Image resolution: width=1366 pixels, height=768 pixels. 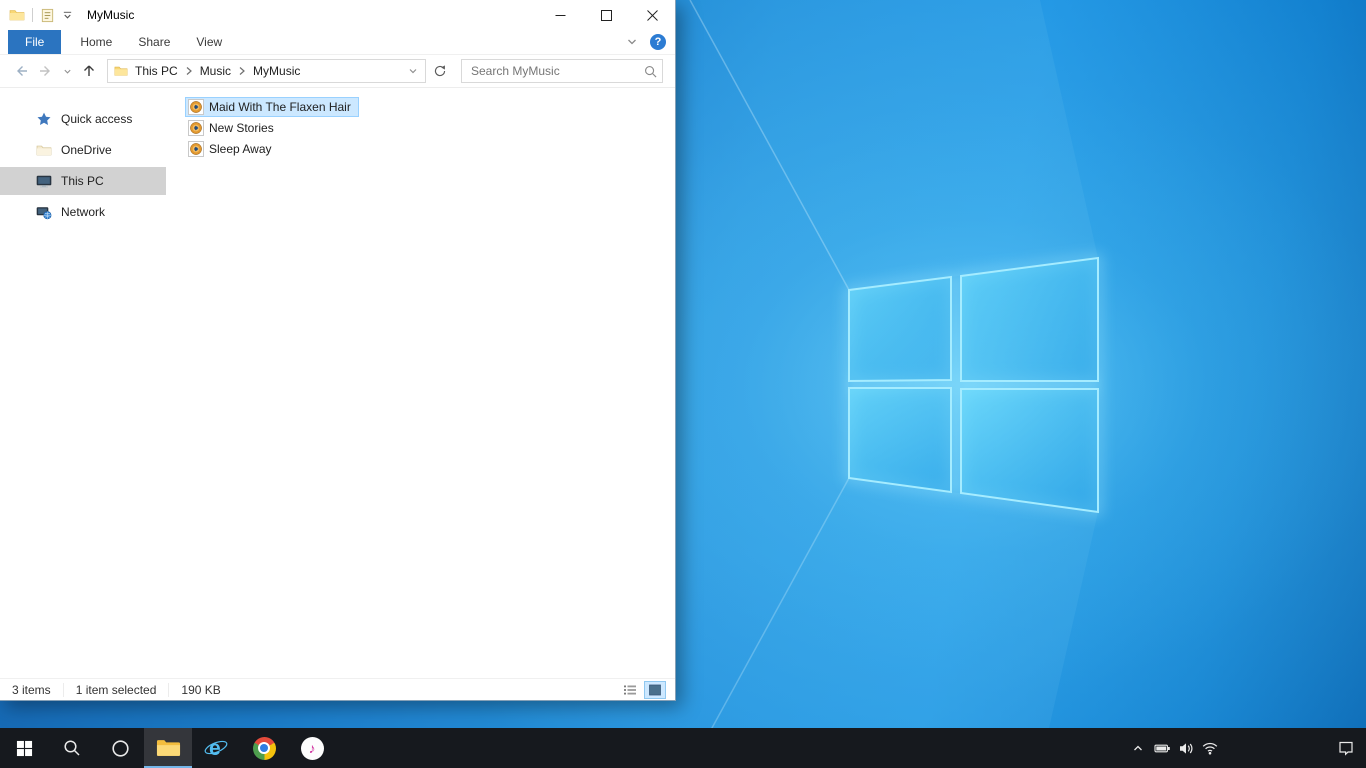 What do you see at coordinates (36, 15) in the screenshot?
I see `quick-access-toolbar` at bounding box center [36, 15].